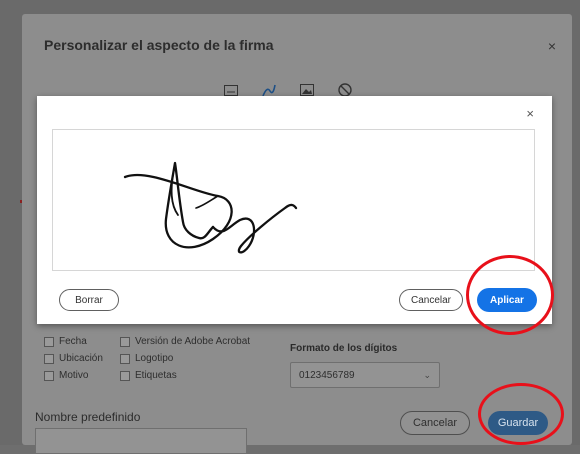  Describe the element at coordinates (154, 358) in the screenshot. I see `checkbox-label: Logotipo` at that location.